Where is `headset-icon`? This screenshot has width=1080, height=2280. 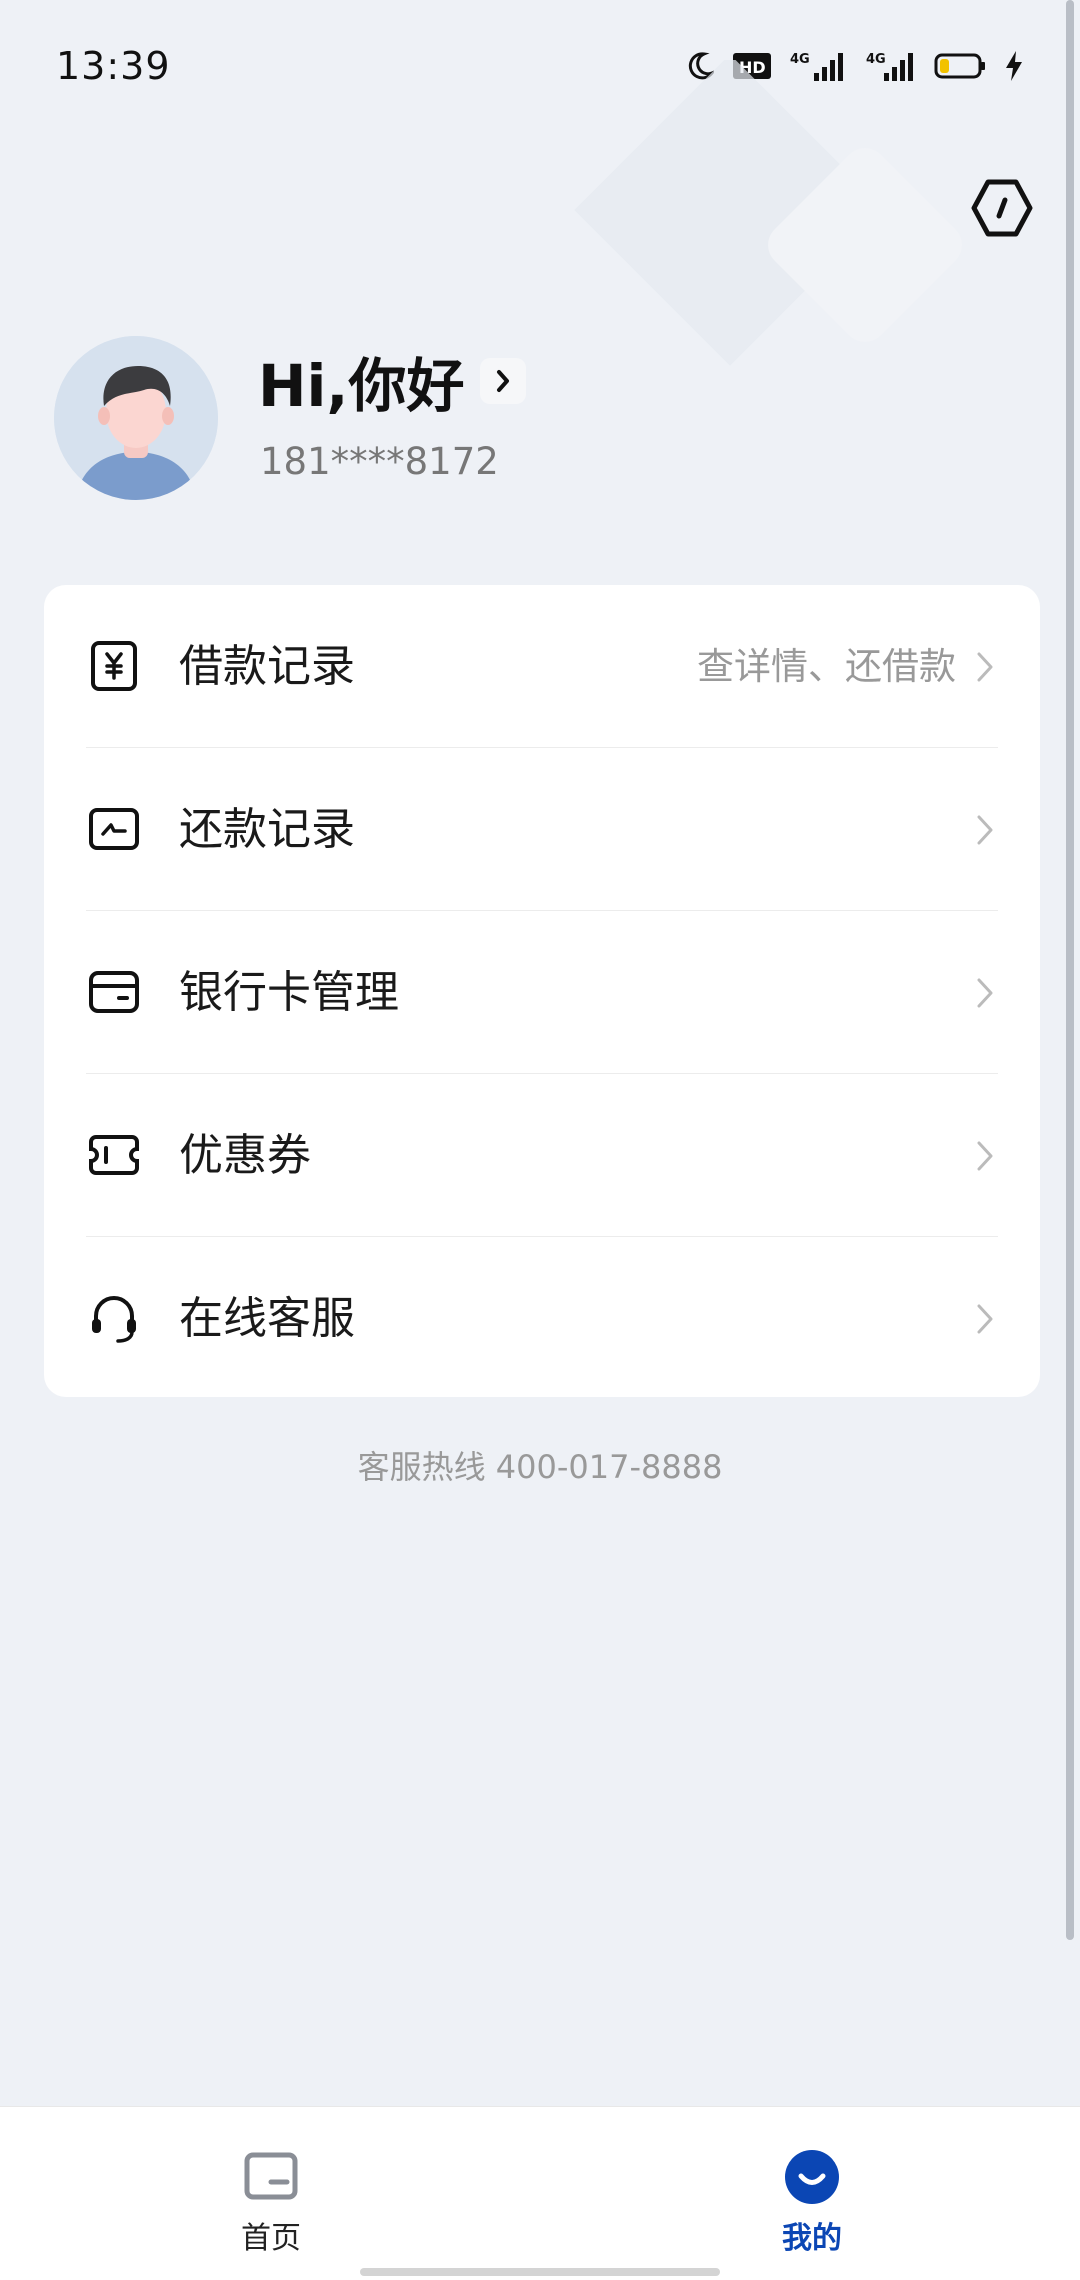
headset-icon is located at coordinates (114, 1318).